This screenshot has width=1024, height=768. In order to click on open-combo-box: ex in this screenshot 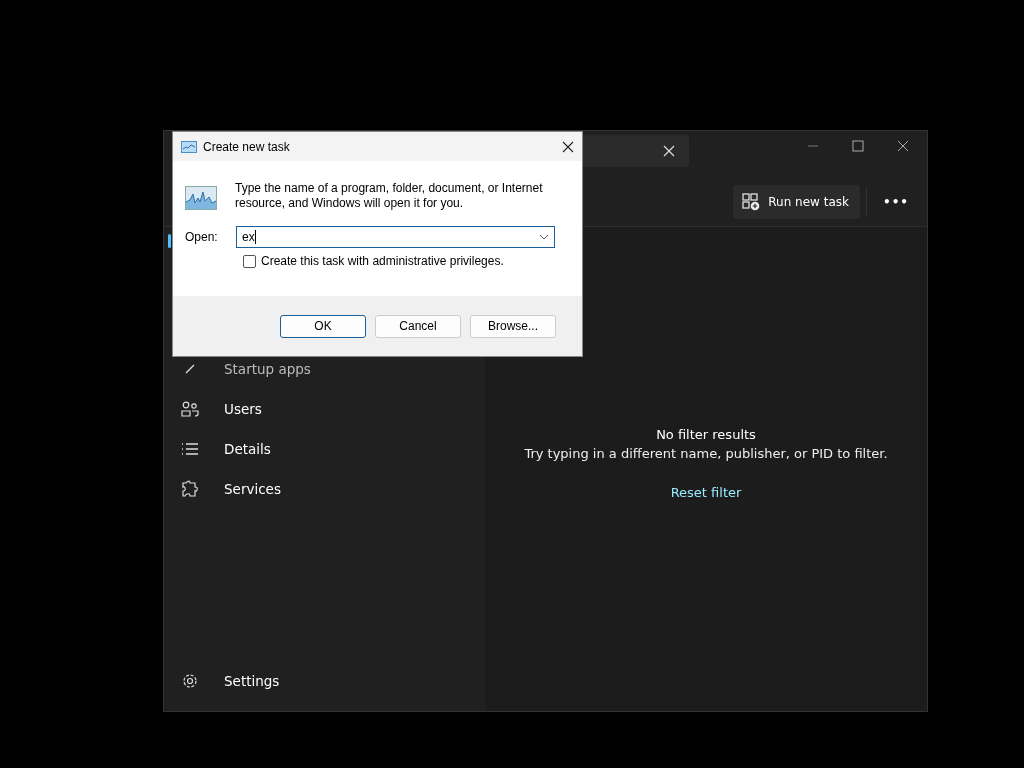, I will do `click(395, 237)`.